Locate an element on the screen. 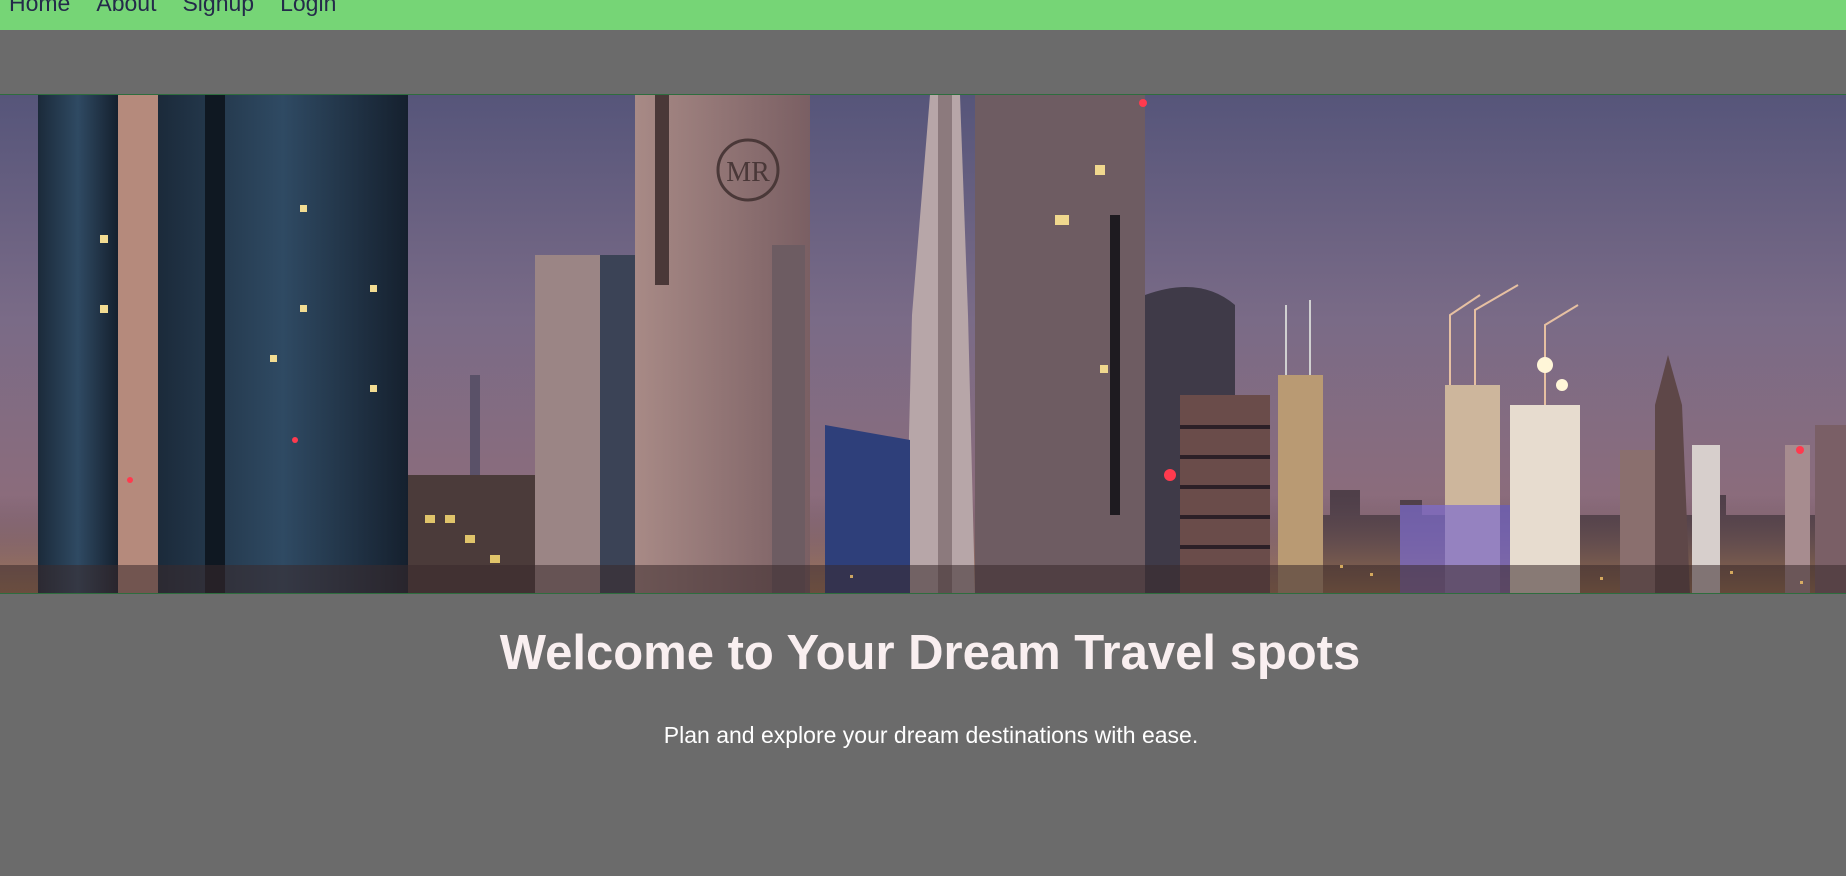 This screenshot has height=876, width=1846. nav-link-home: Home is located at coordinates (39, 9).